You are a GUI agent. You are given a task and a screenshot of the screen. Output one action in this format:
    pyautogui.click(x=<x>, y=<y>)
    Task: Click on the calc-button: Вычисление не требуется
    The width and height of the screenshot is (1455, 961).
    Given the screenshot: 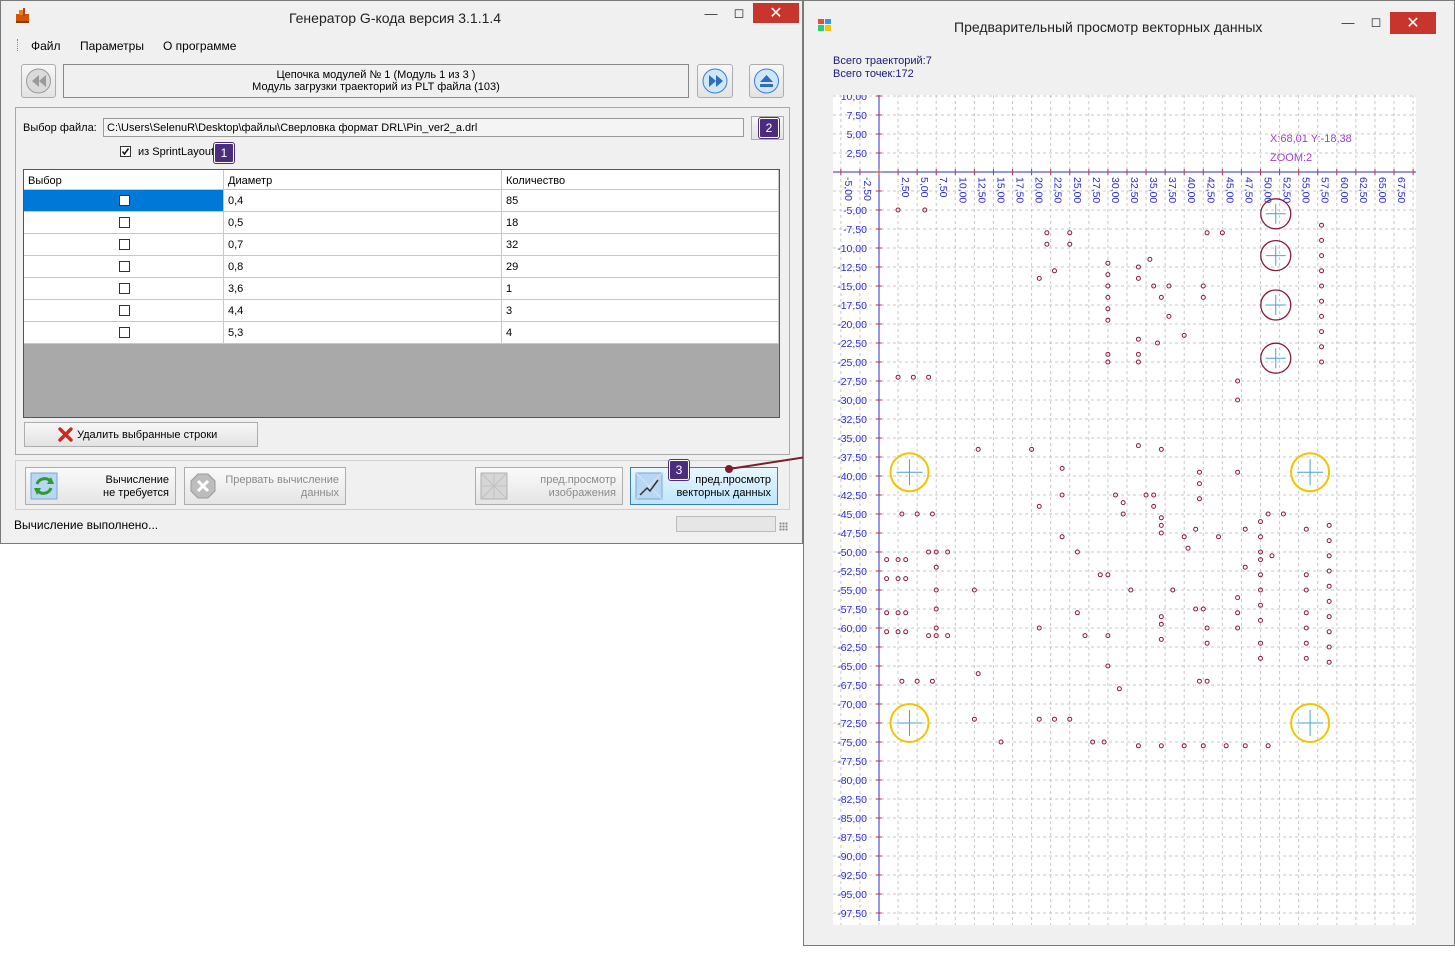 What is the action you would take?
    pyautogui.click(x=100, y=486)
    